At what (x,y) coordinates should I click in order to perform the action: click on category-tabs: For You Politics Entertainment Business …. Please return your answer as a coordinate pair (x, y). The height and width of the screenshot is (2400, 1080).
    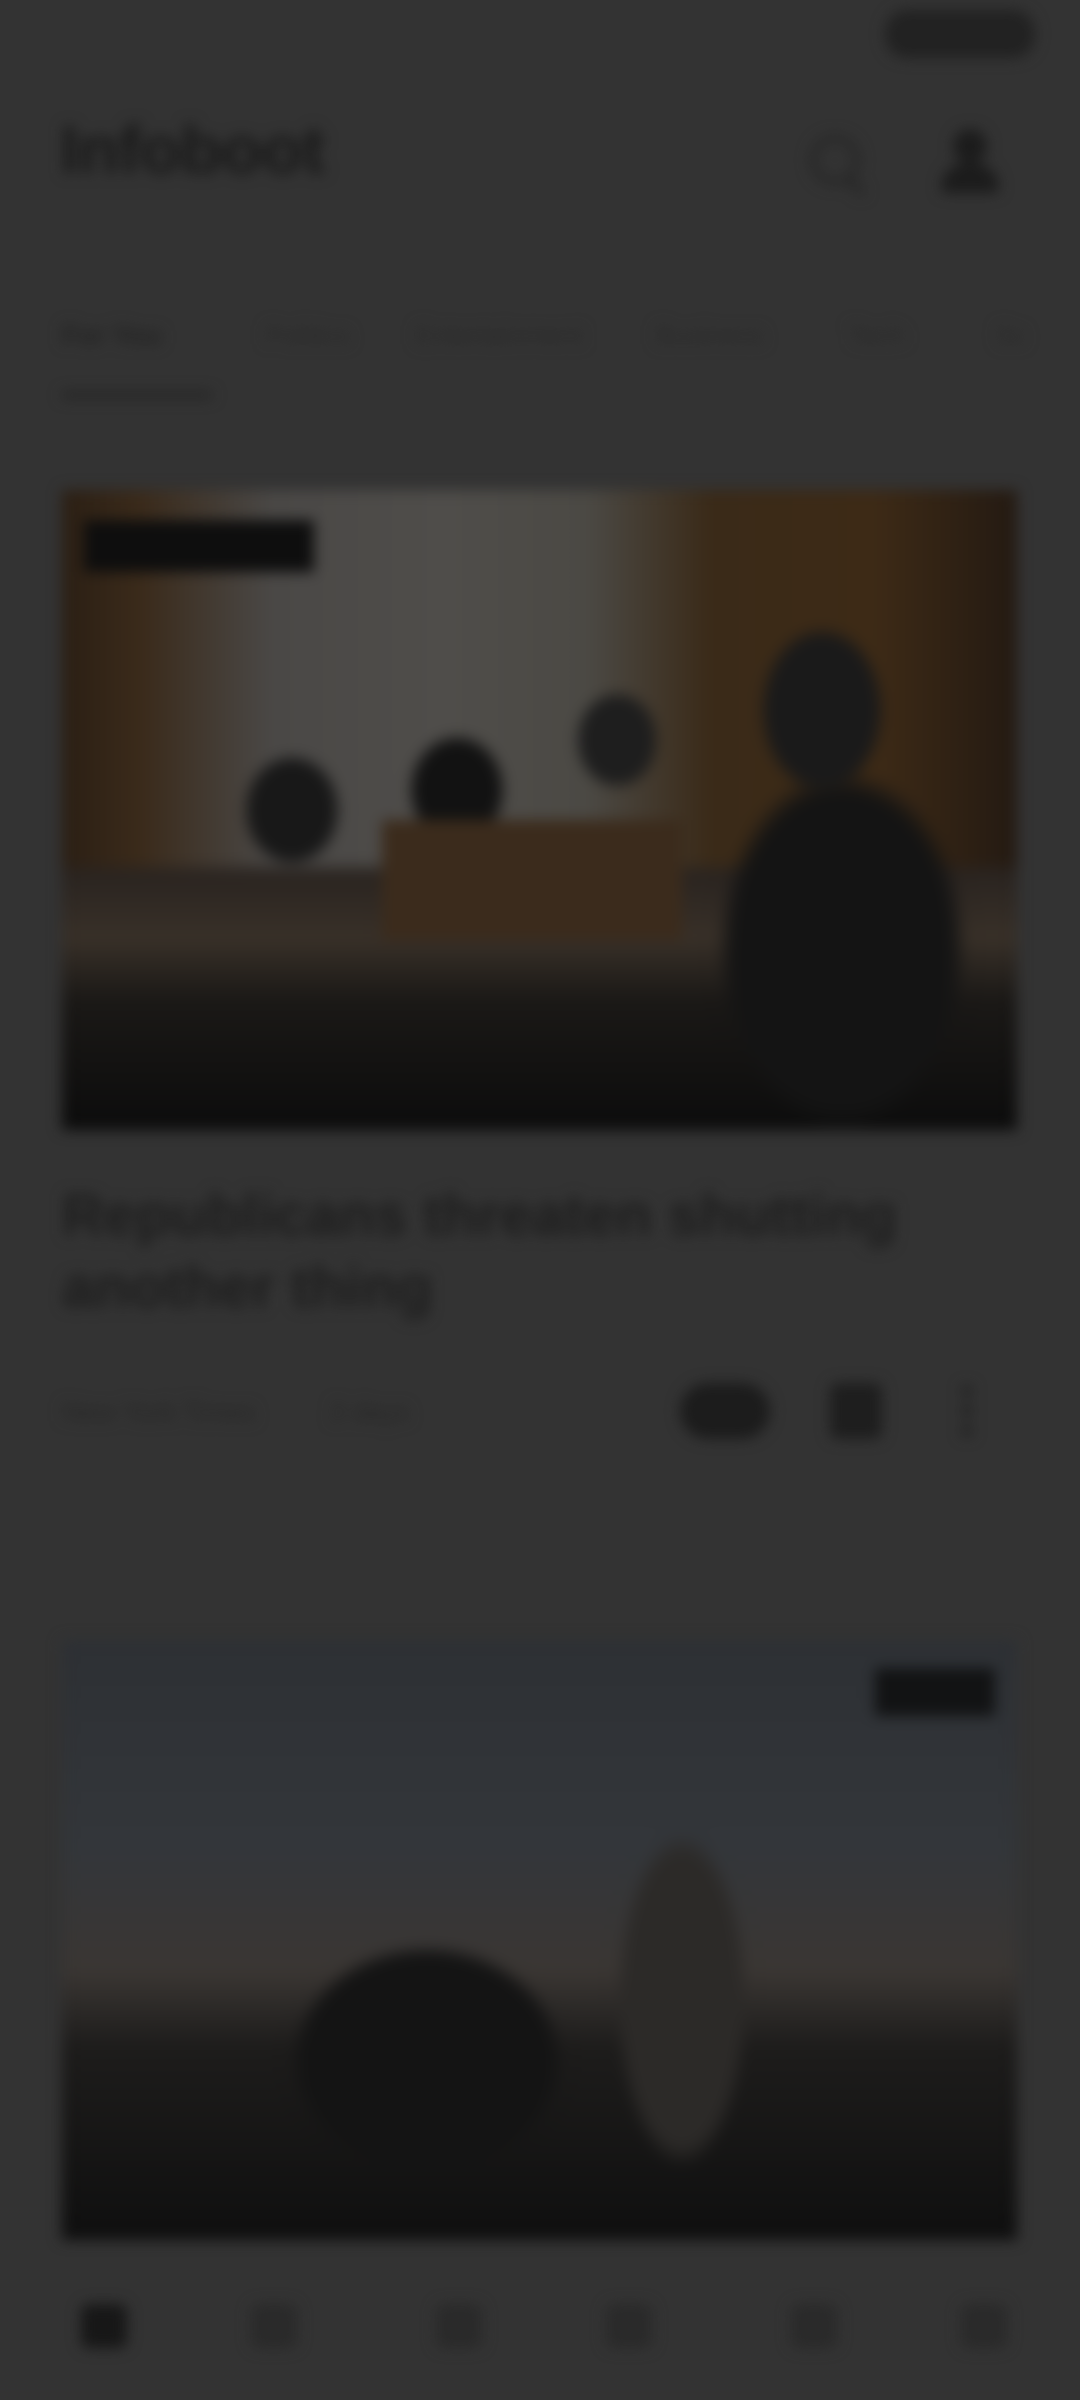
    Looking at the image, I should click on (540, 368).